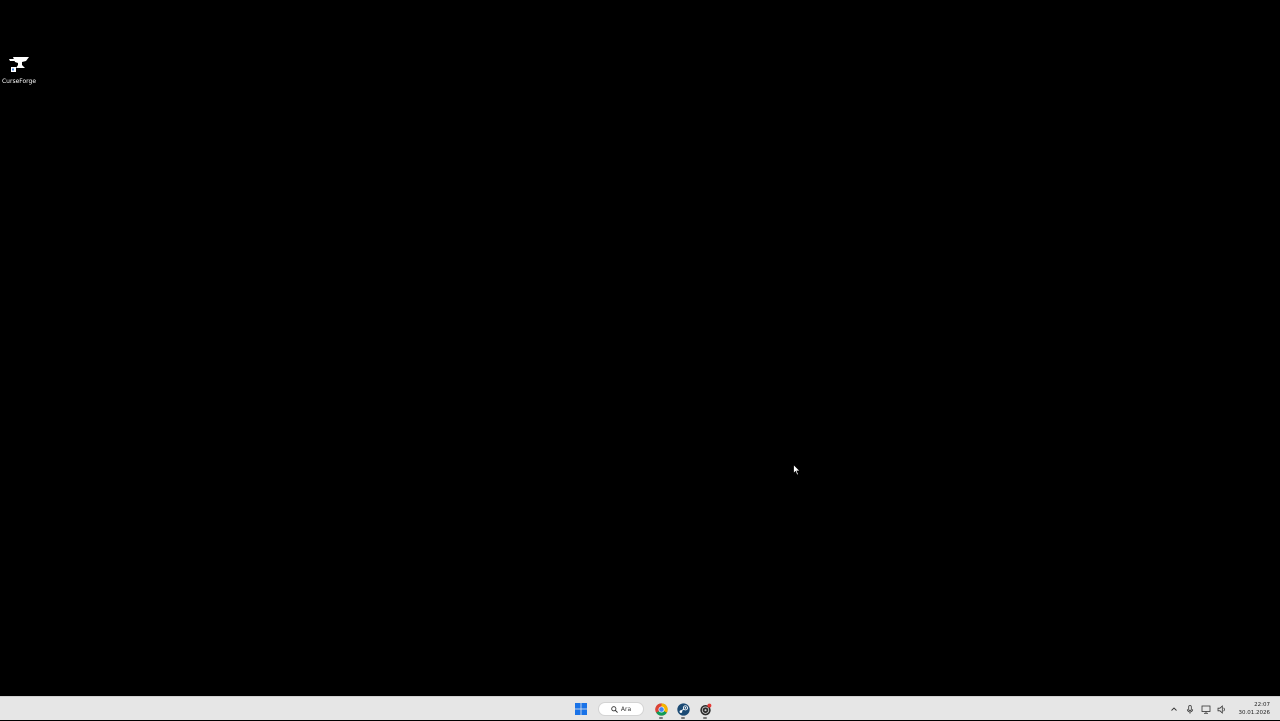  I want to click on taskbar-app-steam, so click(683, 709).